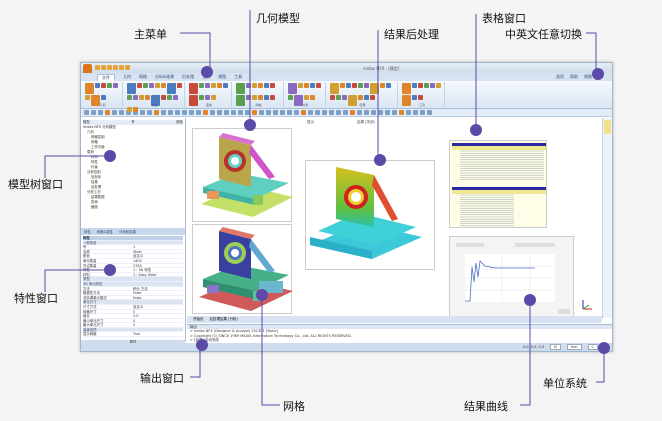 This screenshot has height=421, width=662. What do you see at coordinates (565, 383) in the screenshot?
I see `callout-unit-system: 单位系统` at bounding box center [565, 383].